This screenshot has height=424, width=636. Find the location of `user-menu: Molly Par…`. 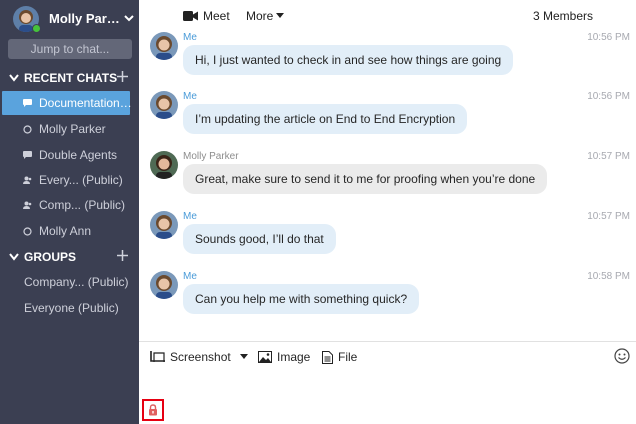

user-menu: Molly Par… is located at coordinates (69, 18).